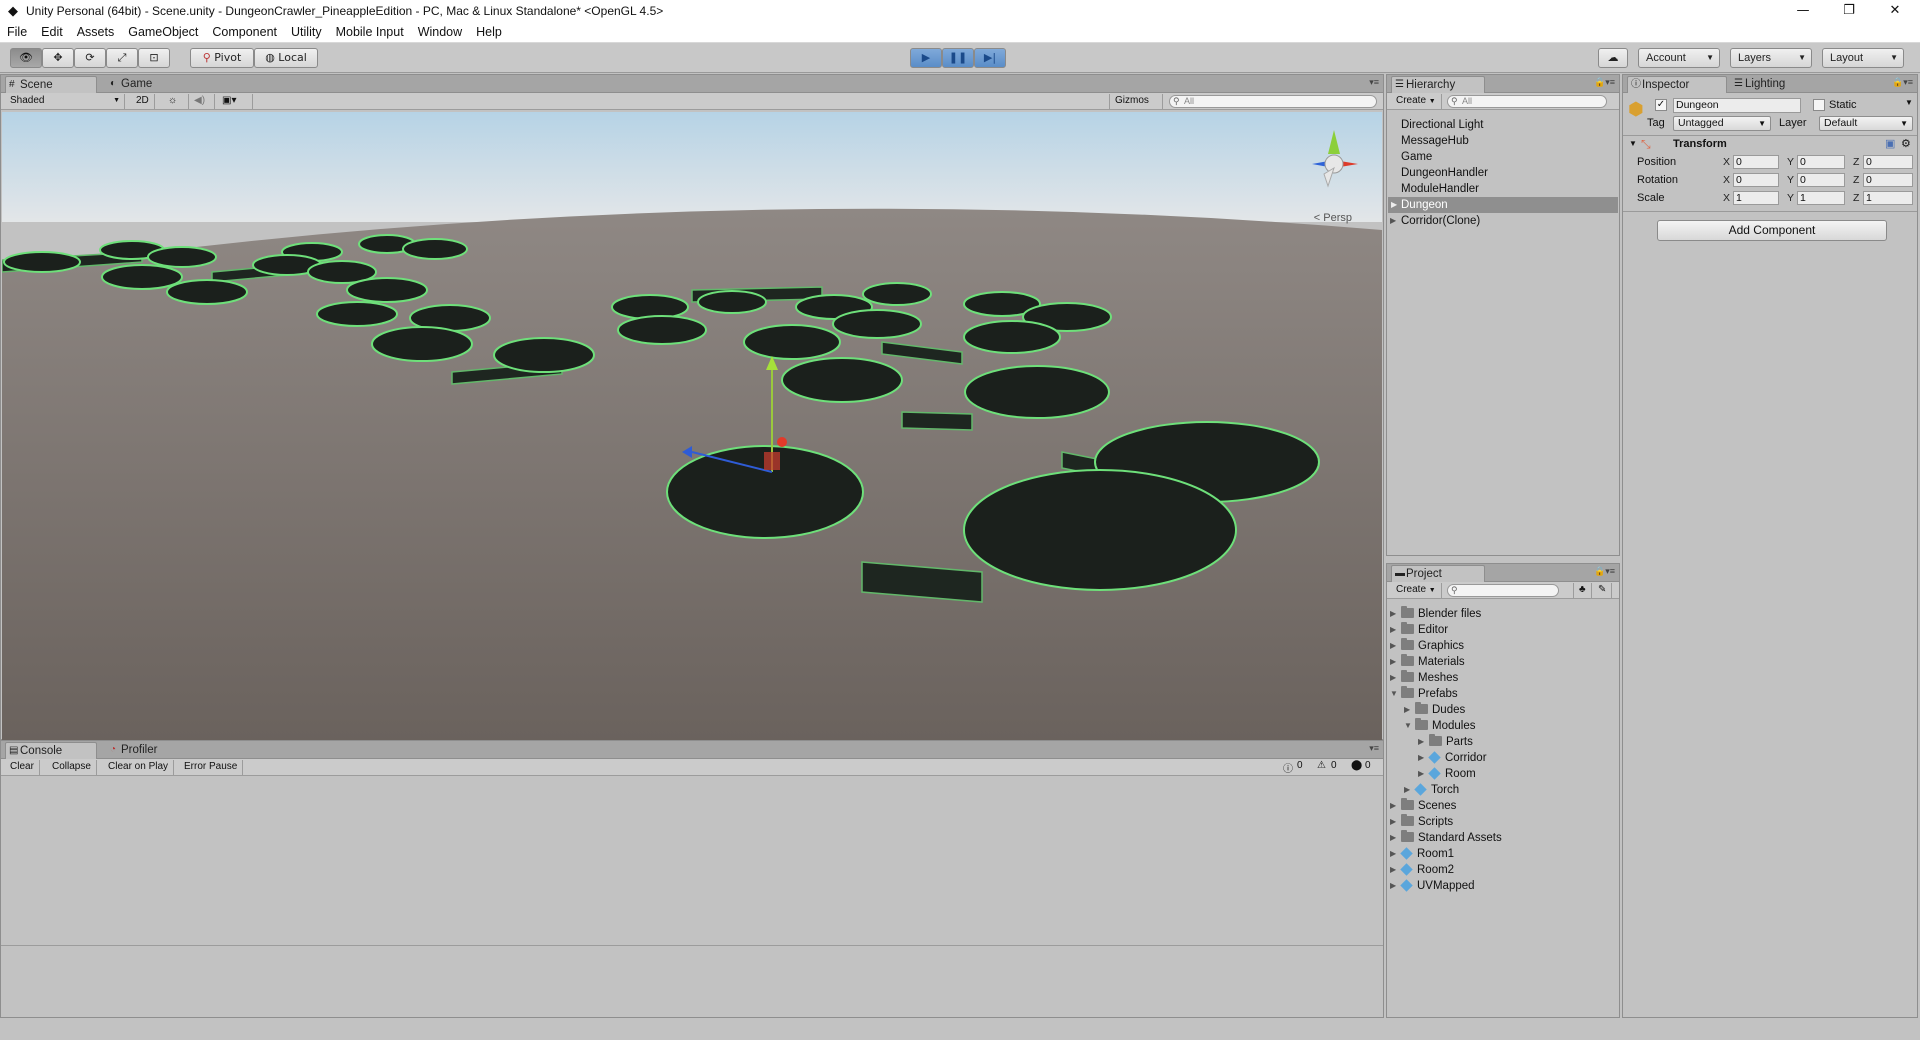 This screenshot has height=1040, width=1920. Describe the element at coordinates (1432, 886) in the screenshot. I see `project-model: ▶ UVMapped` at that location.